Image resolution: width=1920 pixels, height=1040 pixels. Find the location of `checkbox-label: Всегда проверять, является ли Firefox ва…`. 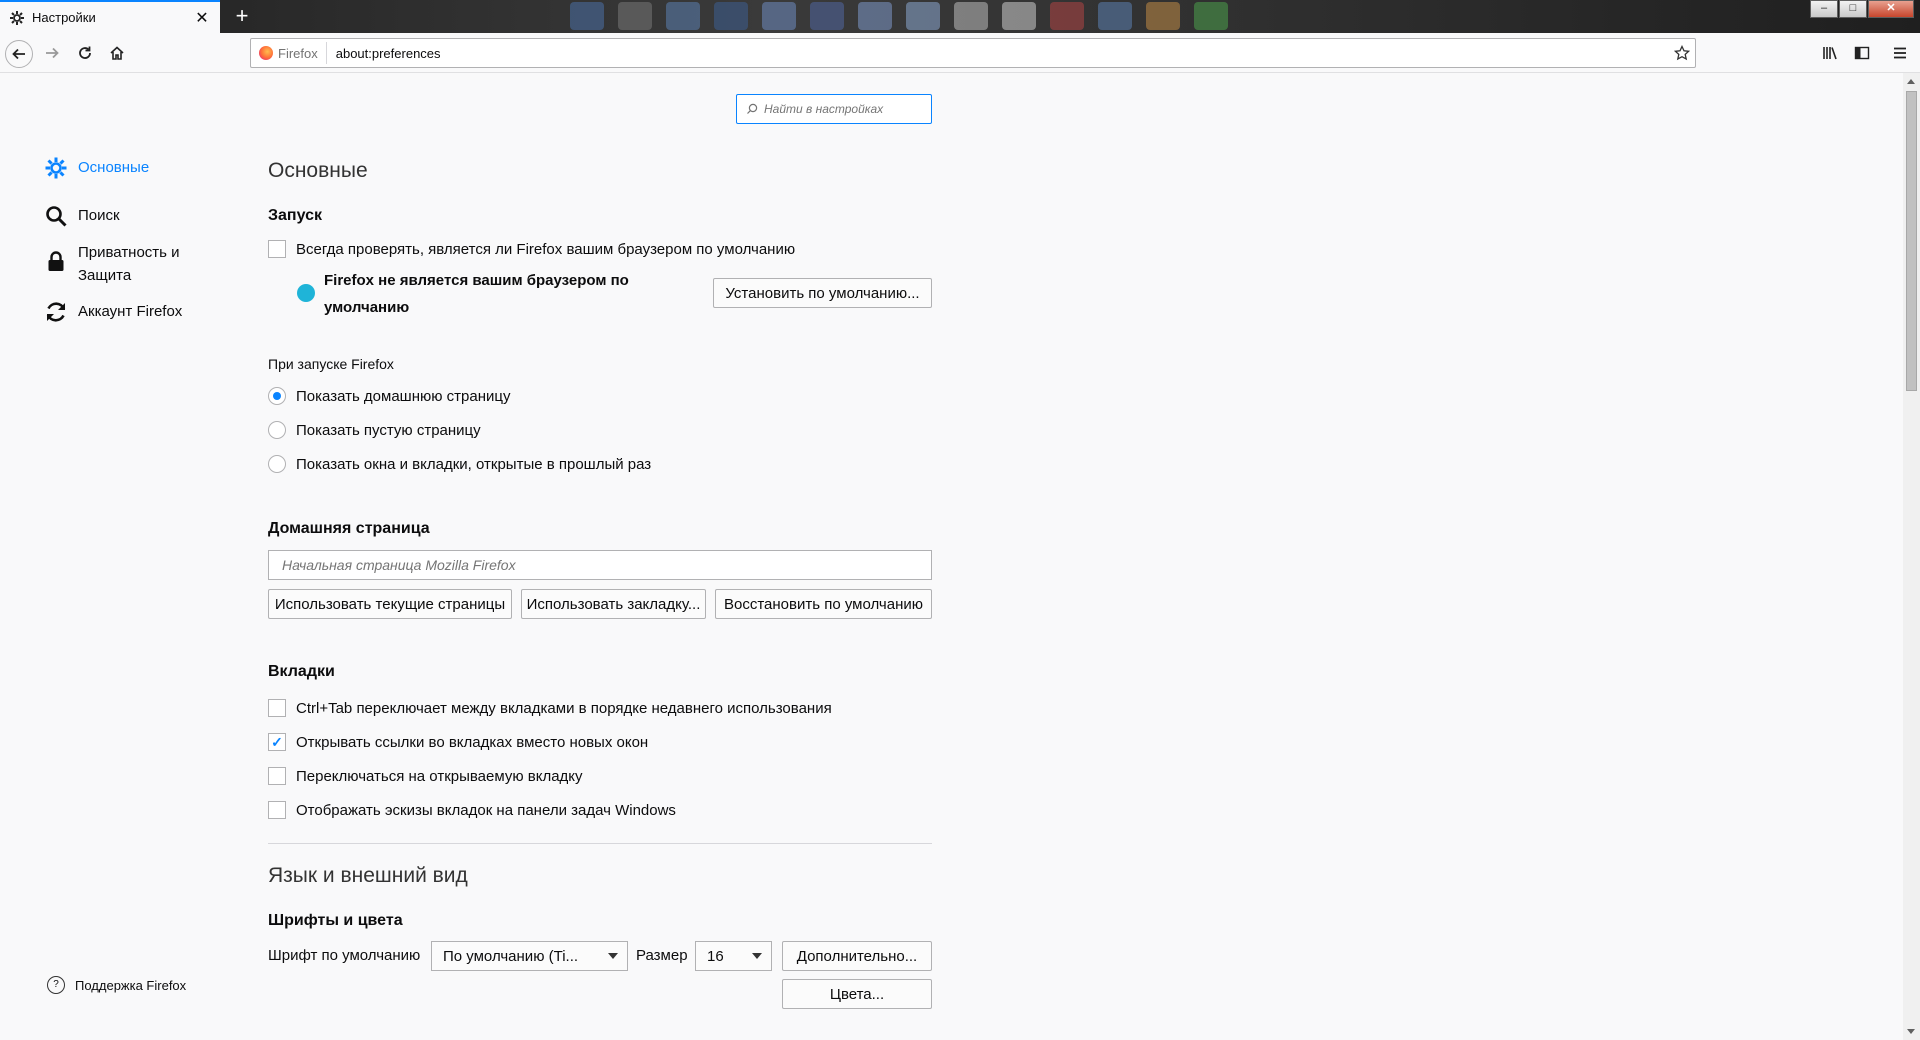

checkbox-label: Всегда проверять, является ли Firefox ва… is located at coordinates (546, 249).